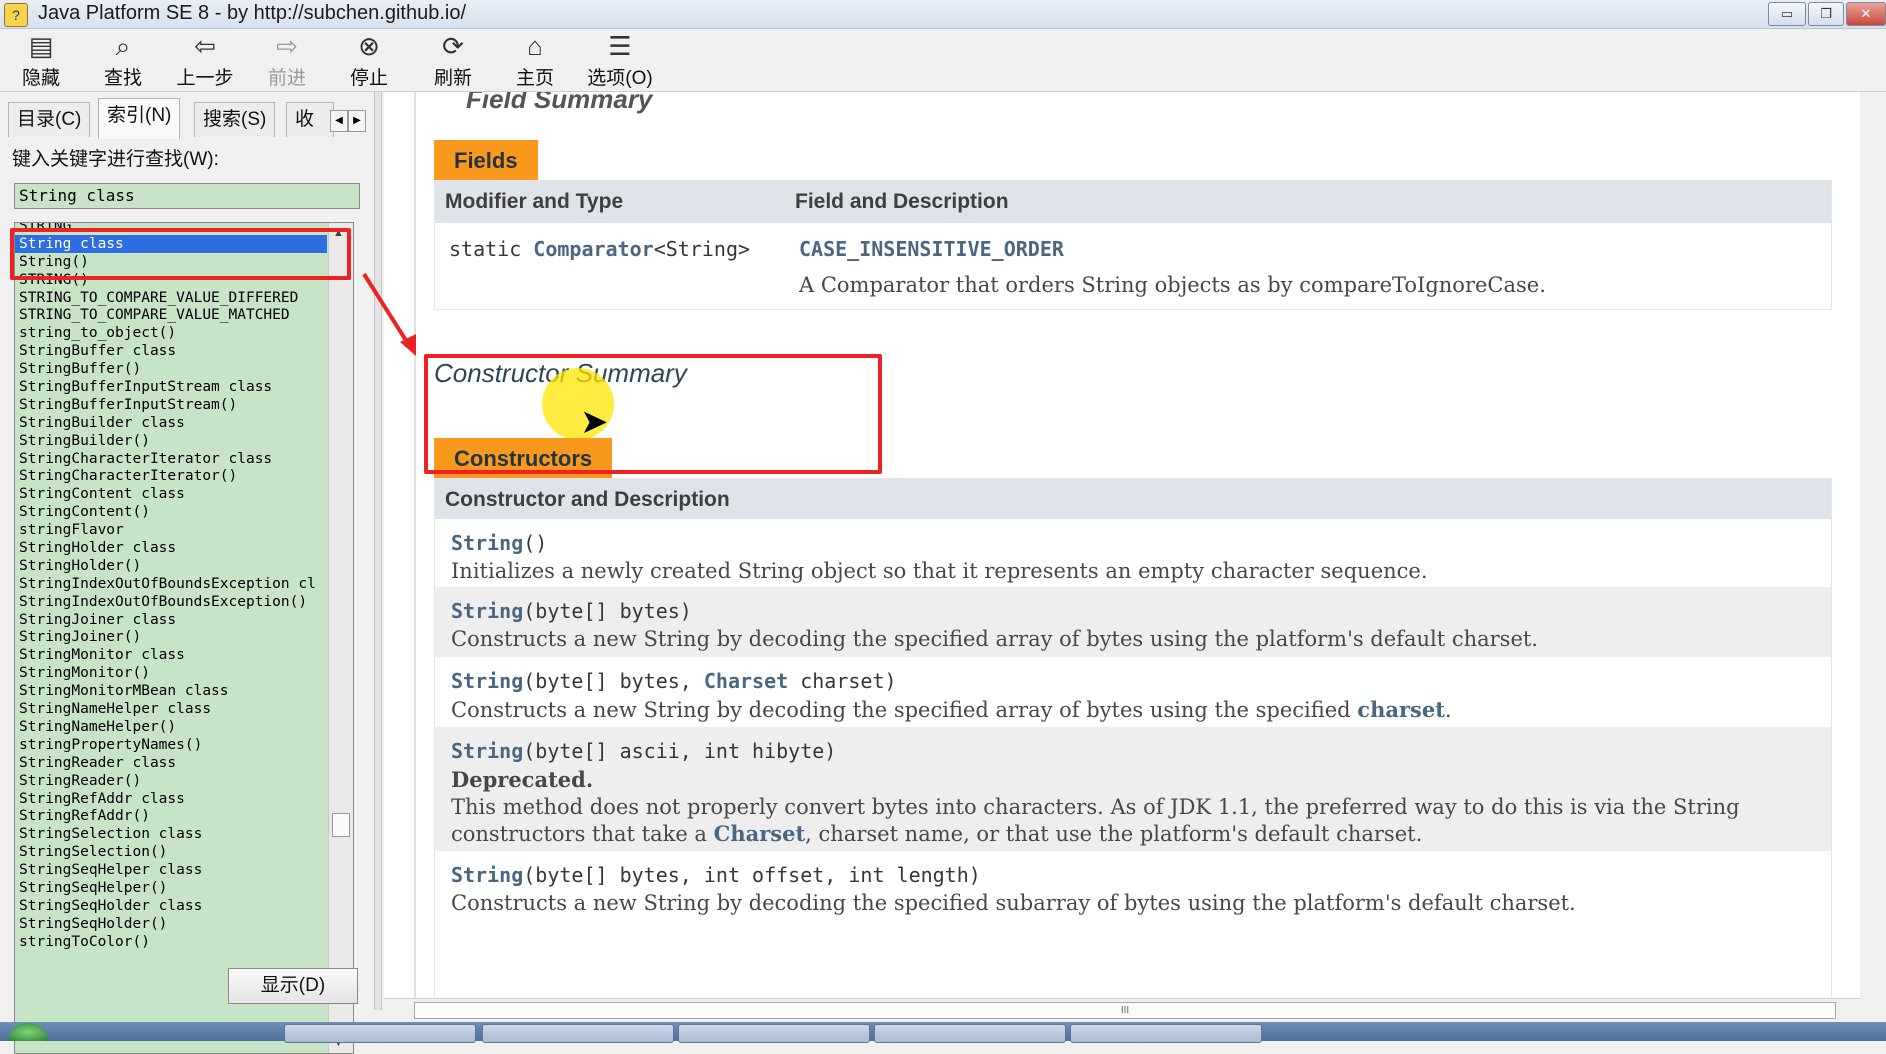  What do you see at coordinates (171, 566) in the screenshot?
I see `index-list-item: StringHolder()` at bounding box center [171, 566].